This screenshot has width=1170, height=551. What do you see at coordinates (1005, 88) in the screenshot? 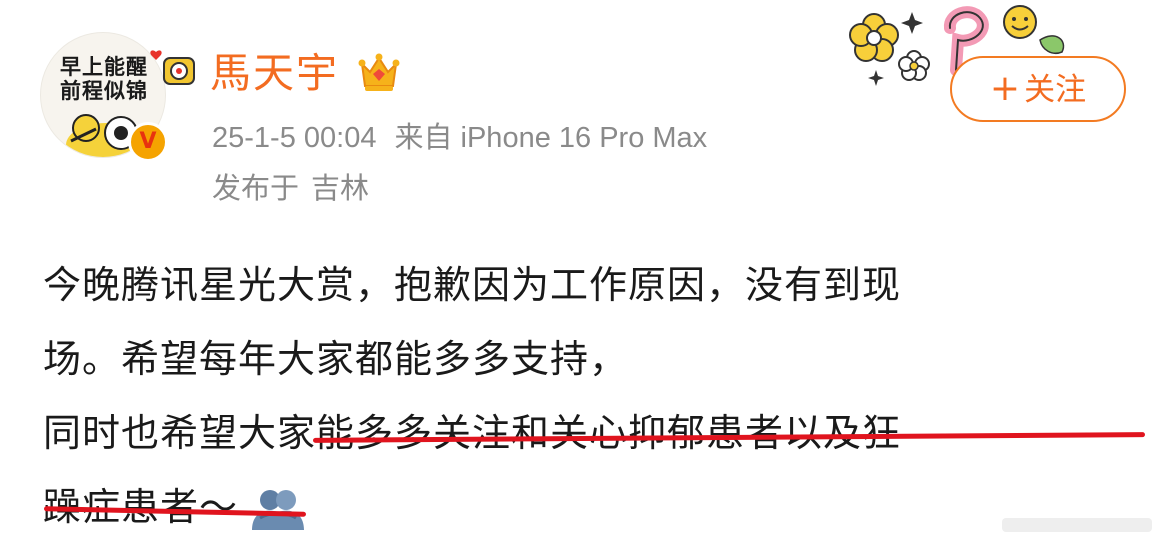
I see `plus-icon: +` at bounding box center [1005, 88].